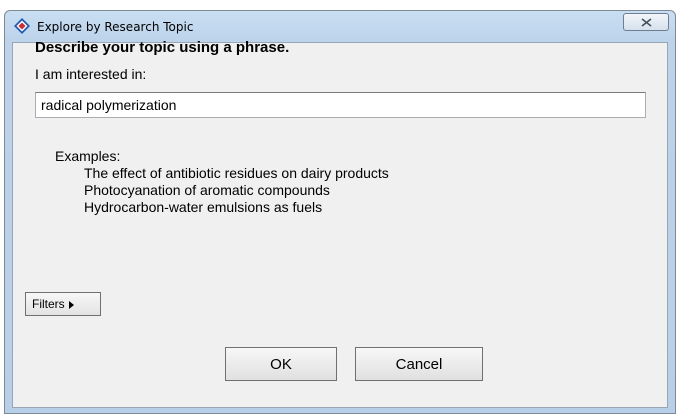 The height and width of the screenshot is (415, 680). I want to click on examples-title: Examples:, so click(88, 156).